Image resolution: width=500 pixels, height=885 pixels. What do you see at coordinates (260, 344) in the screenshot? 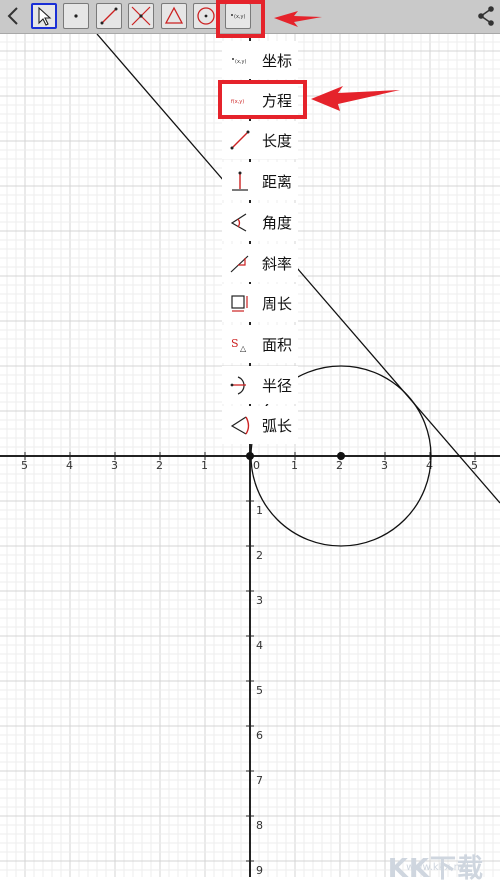
I see `menu-item-area: S △ 面积` at bounding box center [260, 344].